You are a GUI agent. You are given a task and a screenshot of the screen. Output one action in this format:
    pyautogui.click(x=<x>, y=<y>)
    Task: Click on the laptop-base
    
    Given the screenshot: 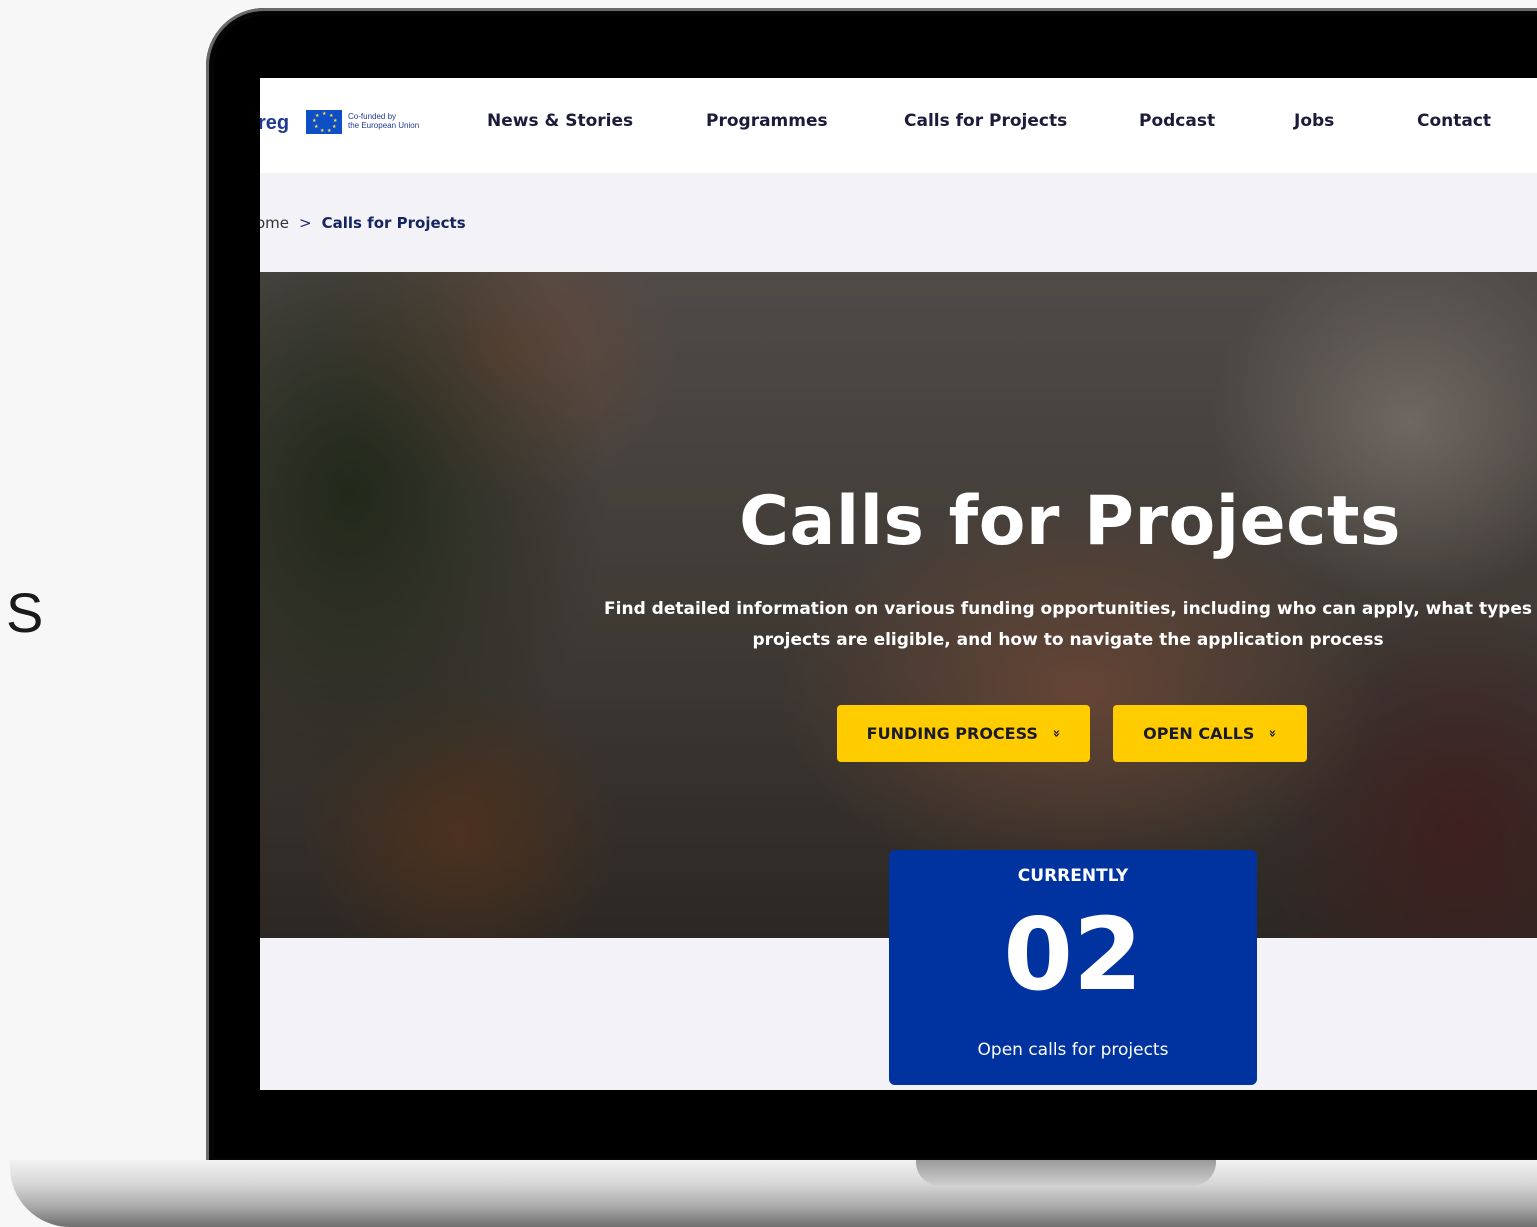 What is the action you would take?
    pyautogui.click(x=773, y=1193)
    